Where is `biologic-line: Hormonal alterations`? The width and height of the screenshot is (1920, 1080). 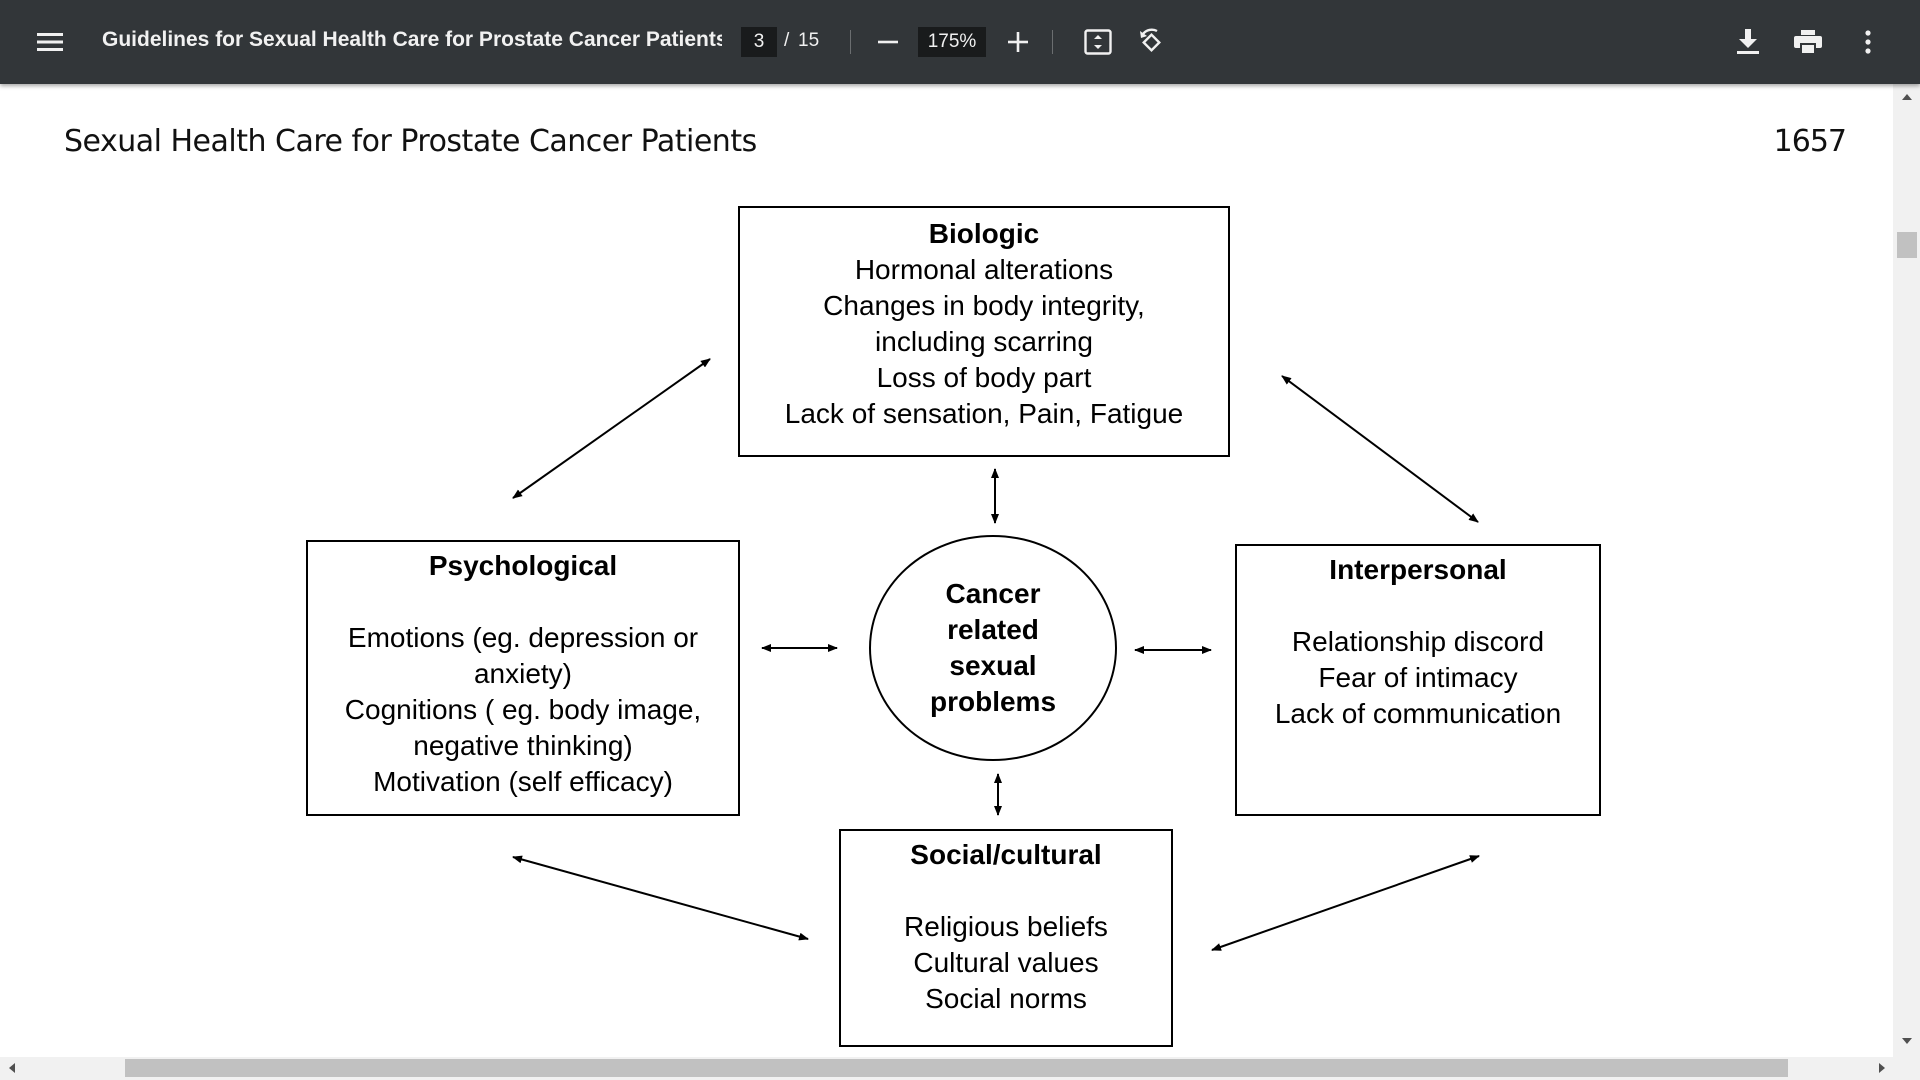
biologic-line: Hormonal alterations is located at coordinates (984, 269).